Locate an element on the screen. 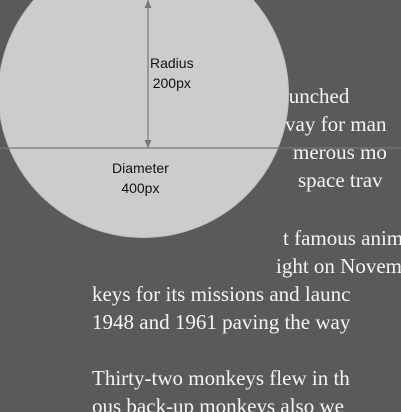 Image resolution: width=401 pixels, height=412 pixels. article-line: space trav is located at coordinates (340, 180).